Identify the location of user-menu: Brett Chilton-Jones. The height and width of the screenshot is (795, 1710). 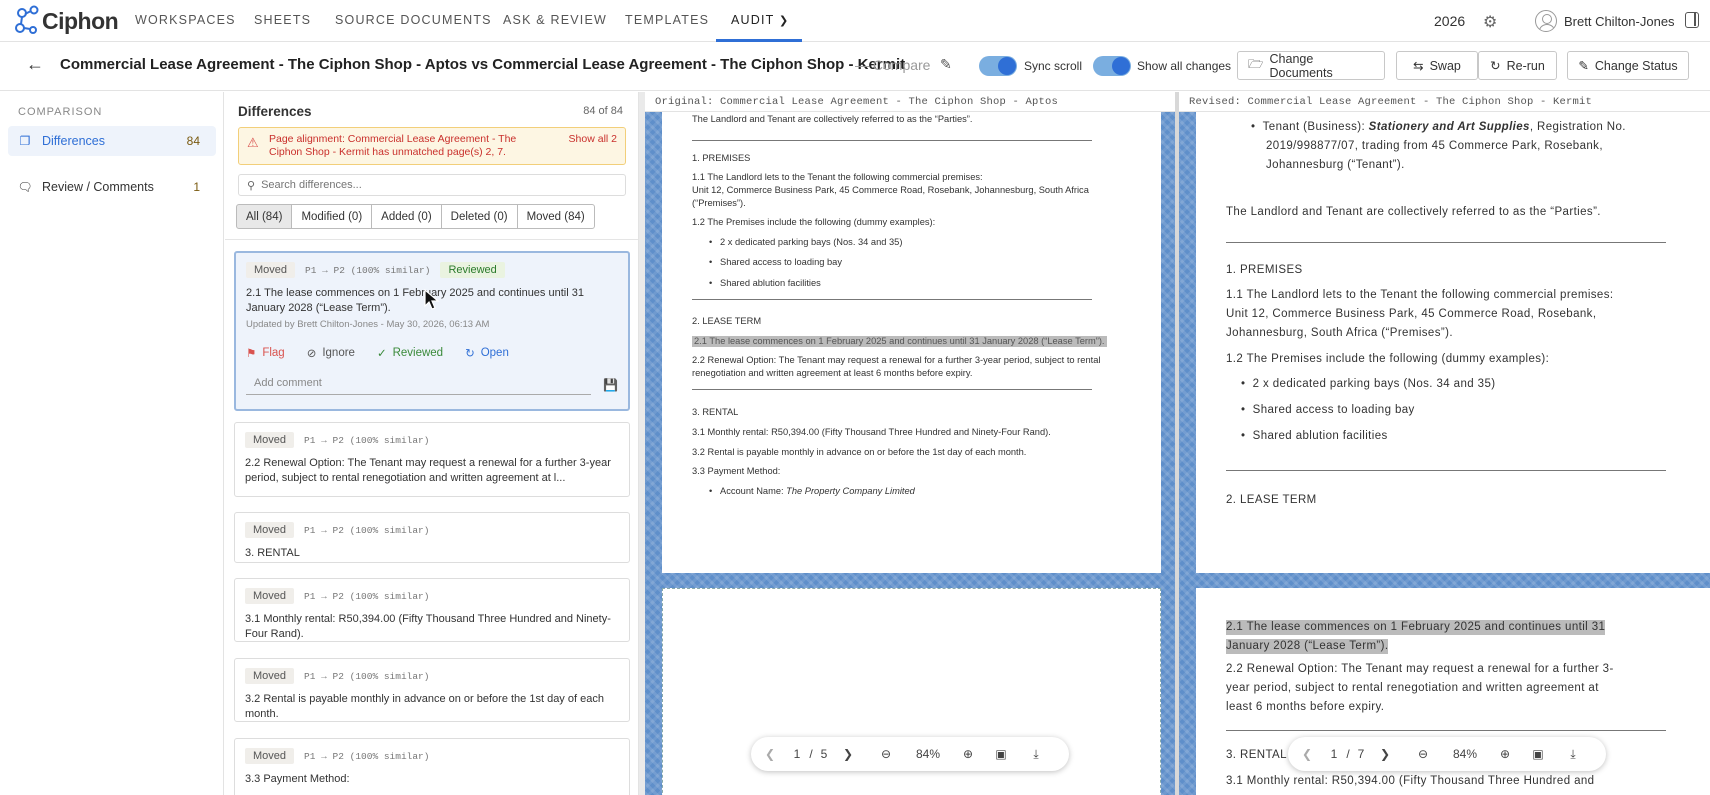
(1605, 21).